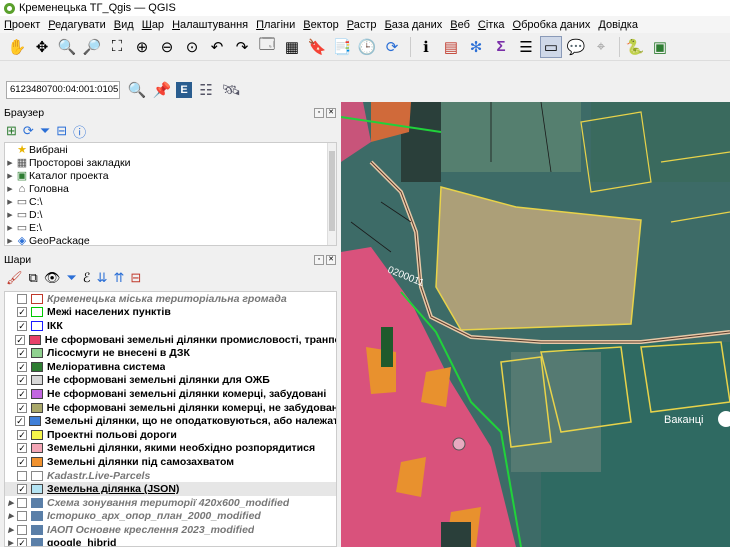 The width and height of the screenshot is (730, 547). What do you see at coordinates (362, 25) in the screenshot?
I see `menu-item: Растр` at bounding box center [362, 25].